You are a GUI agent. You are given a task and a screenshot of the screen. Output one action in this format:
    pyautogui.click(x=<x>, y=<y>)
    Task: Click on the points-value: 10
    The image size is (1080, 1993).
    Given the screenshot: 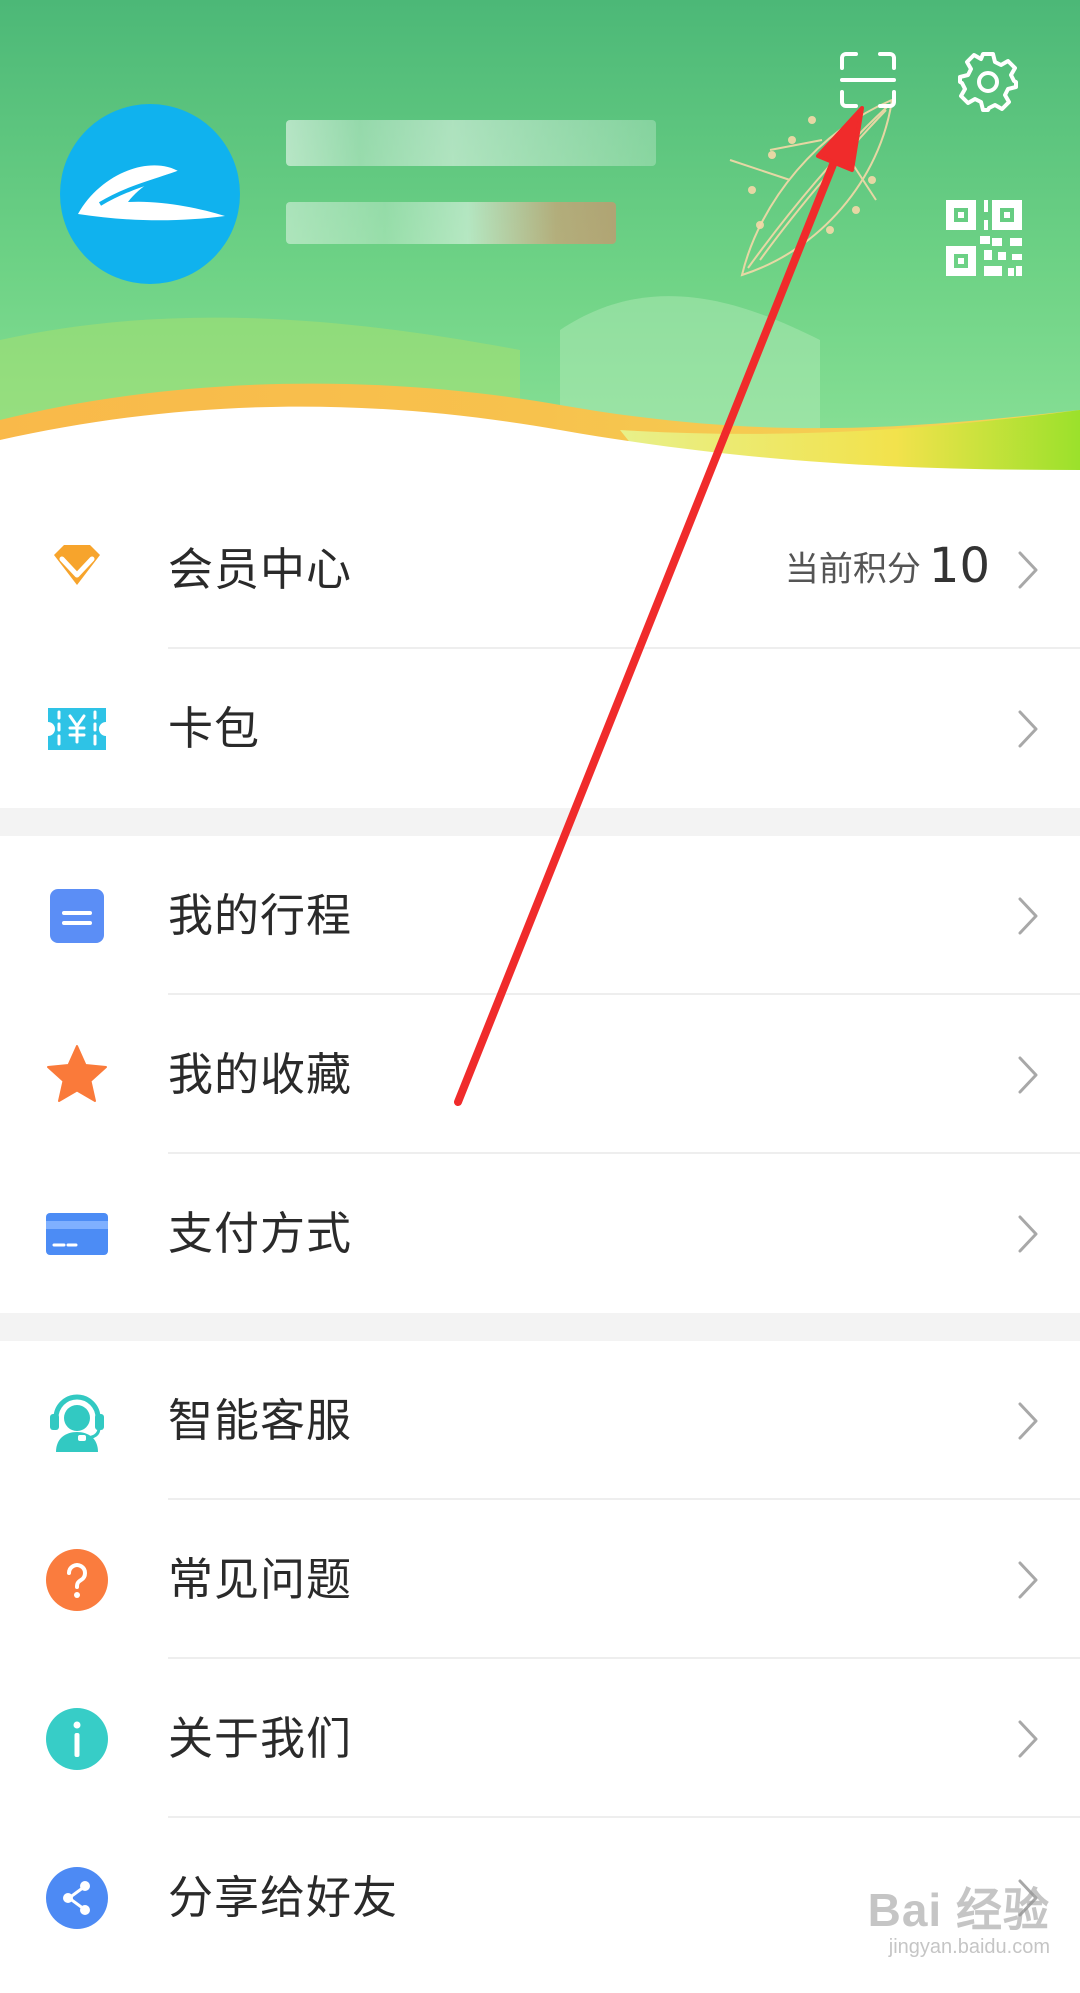 What is the action you would take?
    pyautogui.click(x=959, y=566)
    